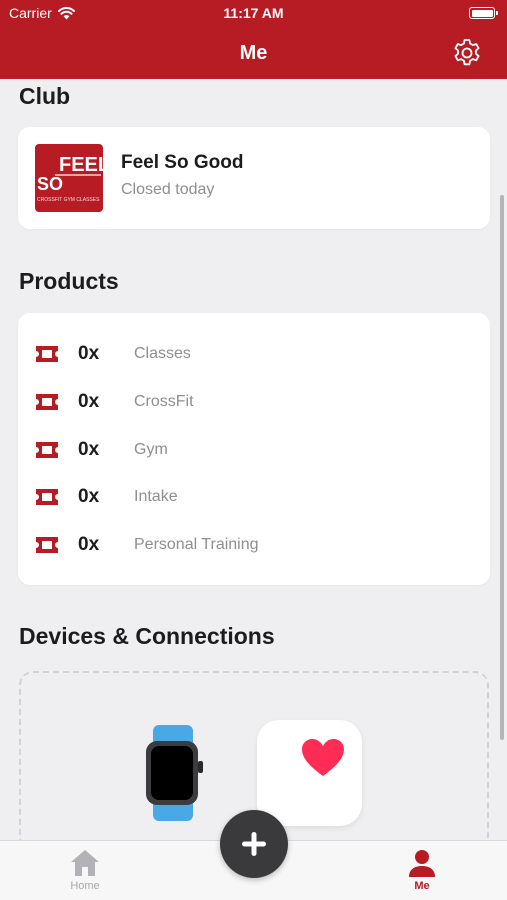 This screenshot has height=900, width=507. Describe the element at coordinates (147, 636) in the screenshot. I see `devices-section-title: Devices & Connections` at that location.